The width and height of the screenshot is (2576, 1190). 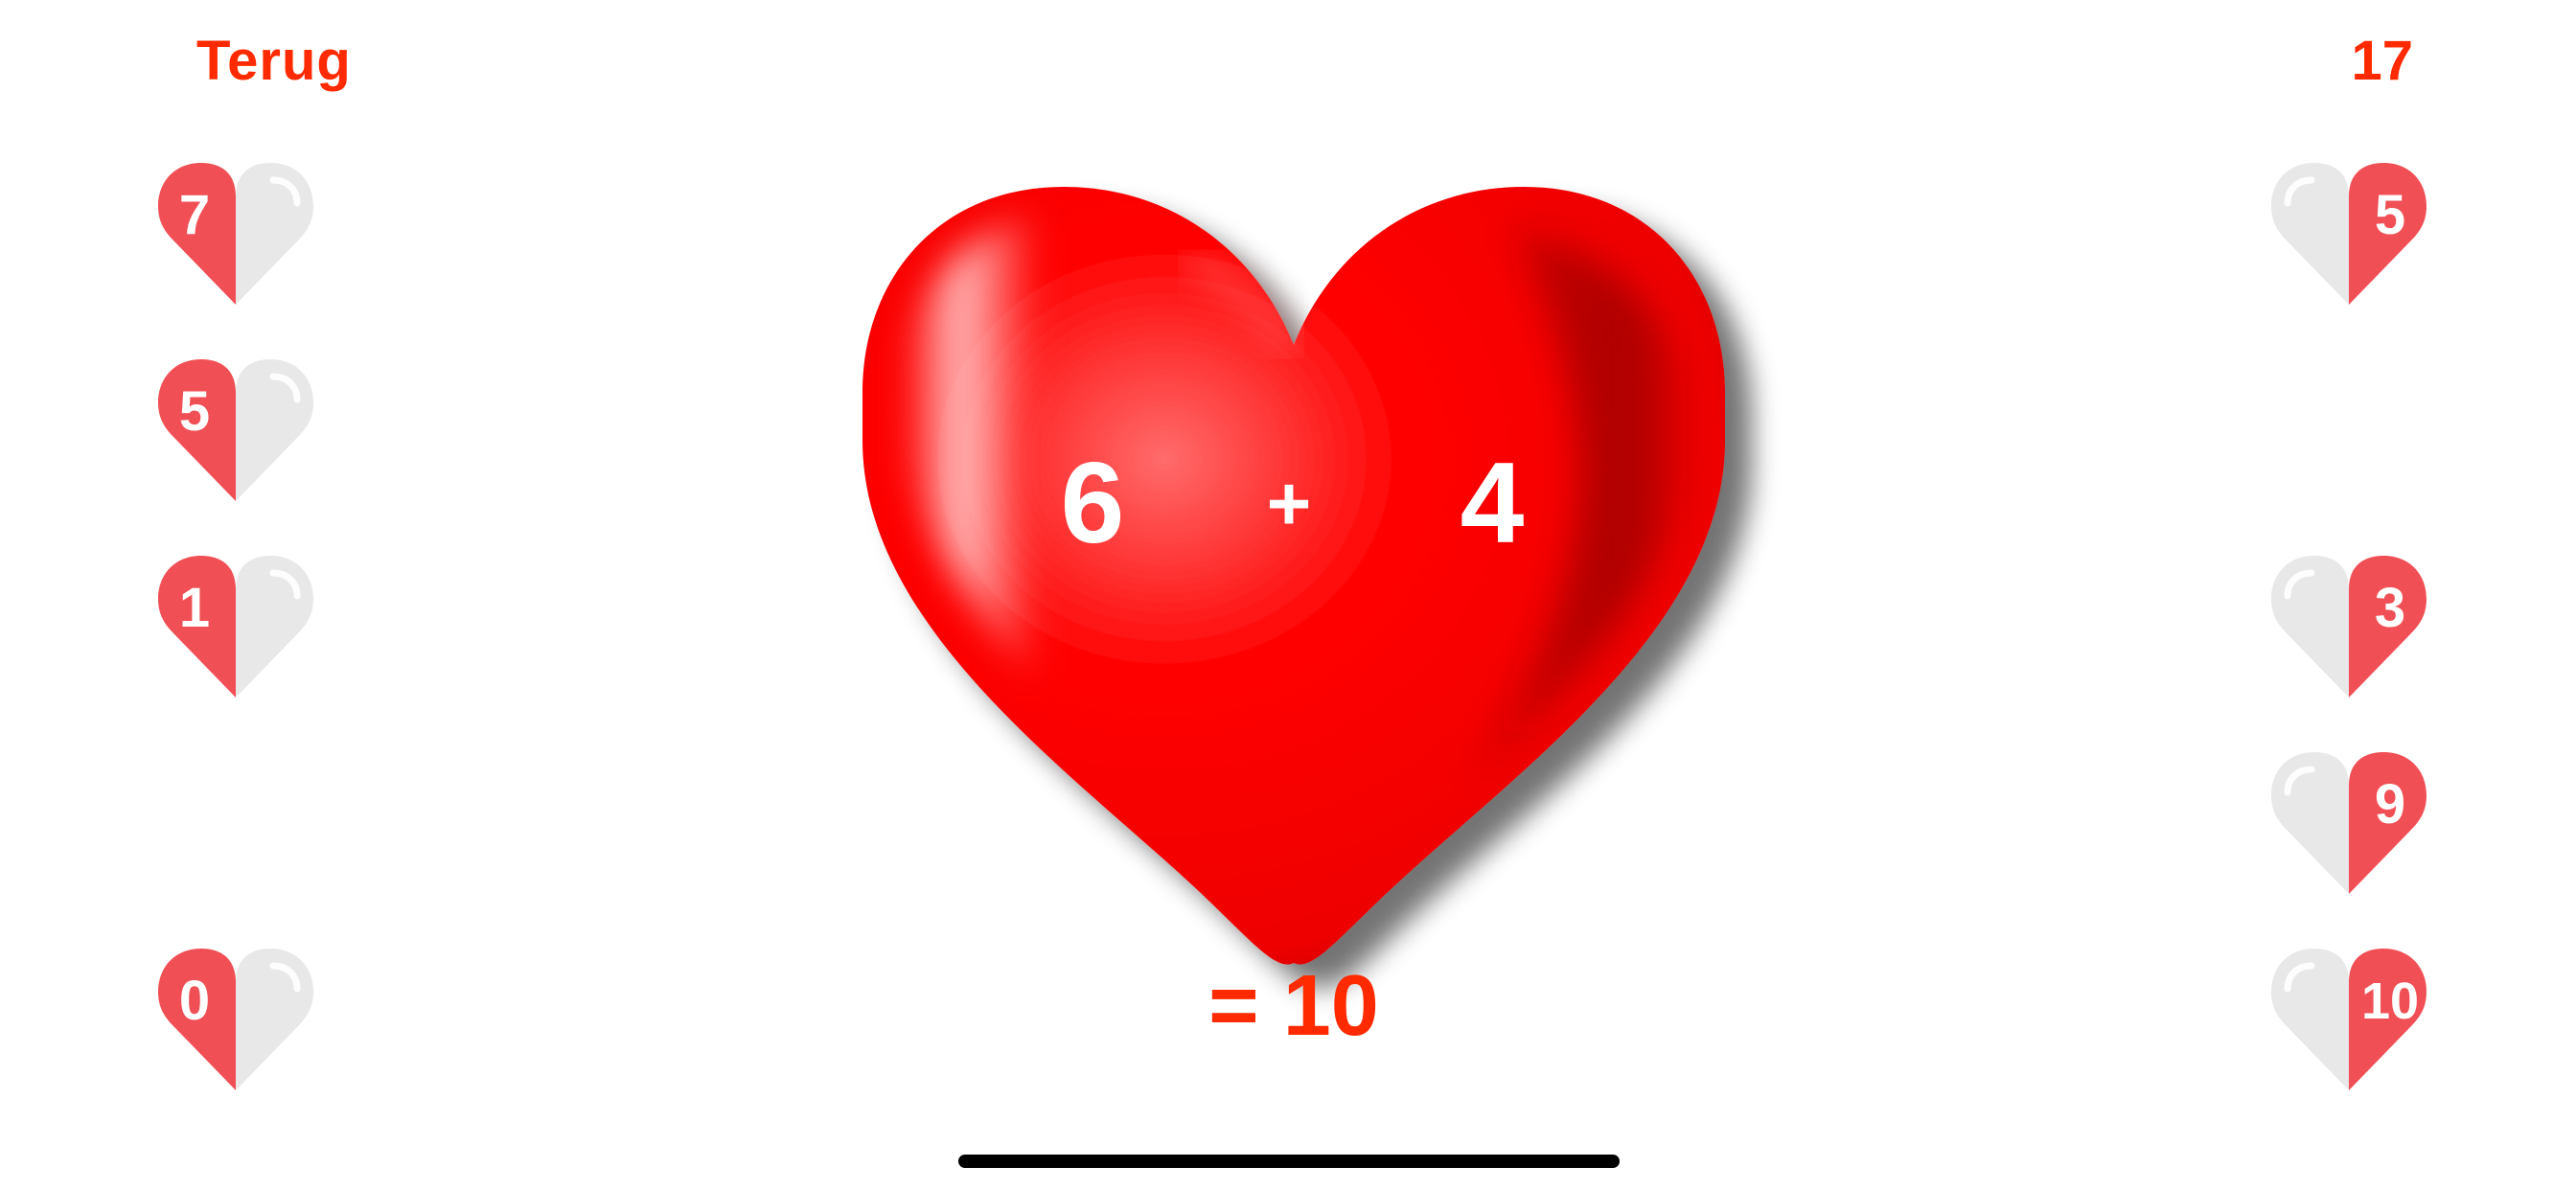 I want to click on back-button: Terug, so click(x=274, y=61).